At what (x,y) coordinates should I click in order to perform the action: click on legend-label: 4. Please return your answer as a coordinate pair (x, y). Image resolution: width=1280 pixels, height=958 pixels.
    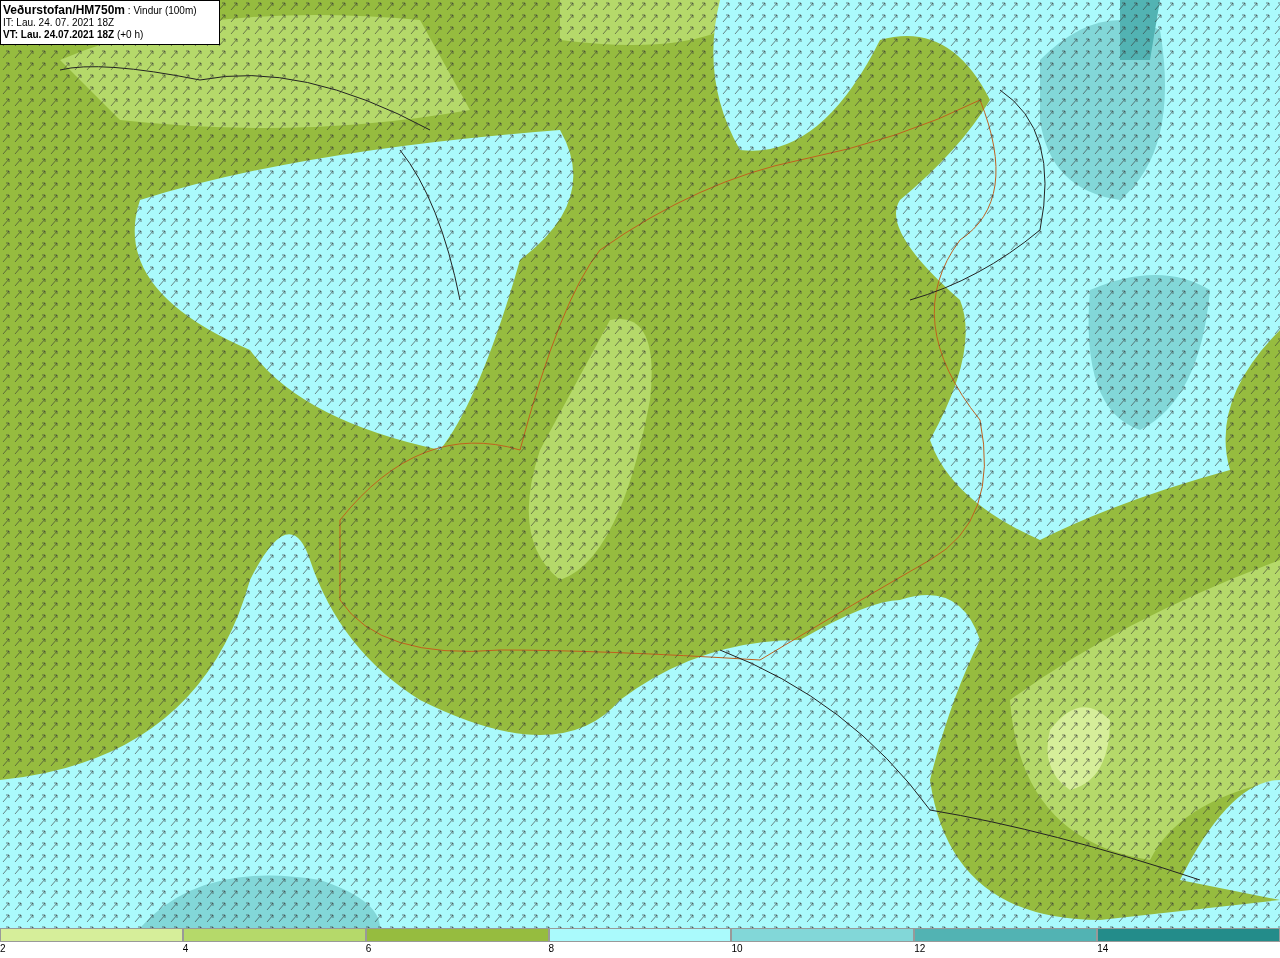
    Looking at the image, I should click on (185, 949).